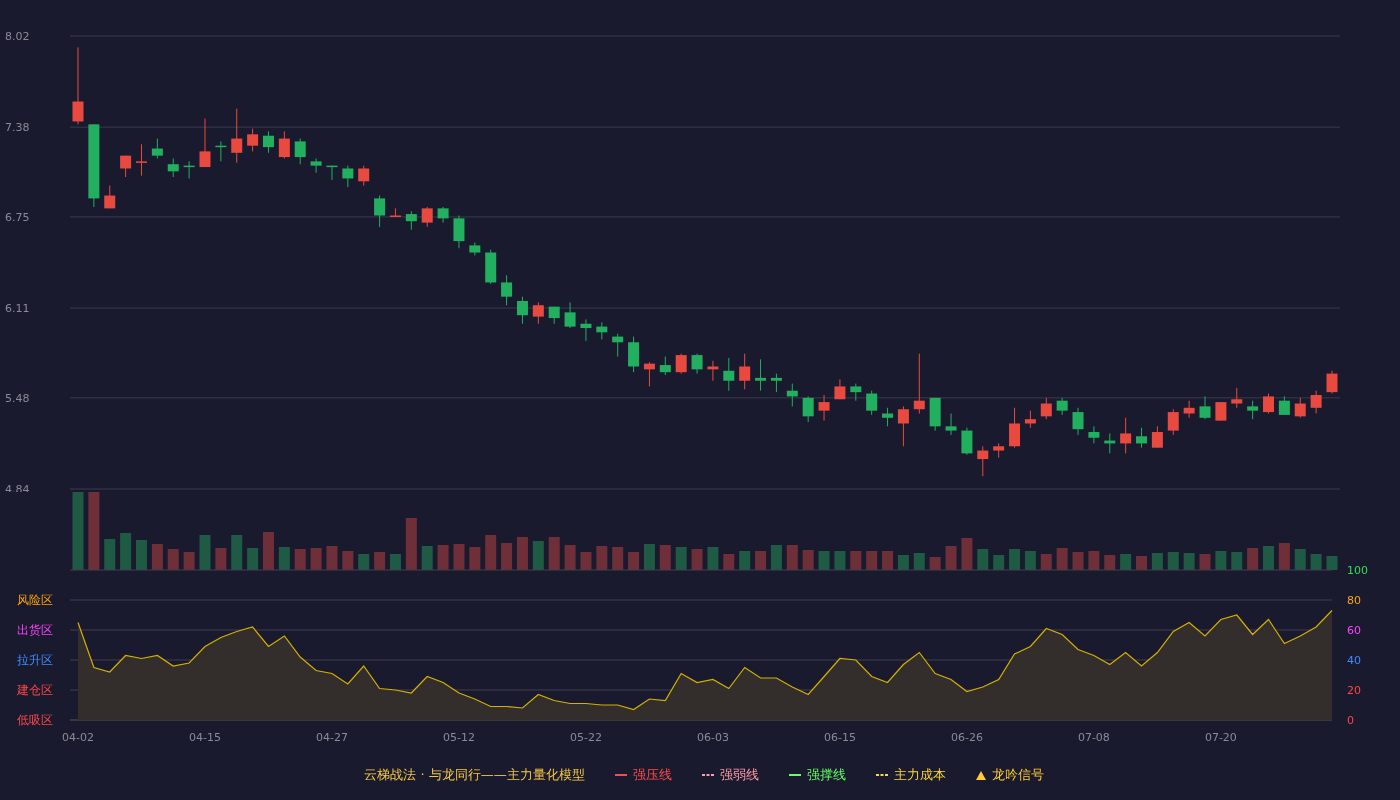 The height and width of the screenshot is (800, 1400). Describe the element at coordinates (1357, 570) in the screenshot. I see `axis-label: 100` at that location.